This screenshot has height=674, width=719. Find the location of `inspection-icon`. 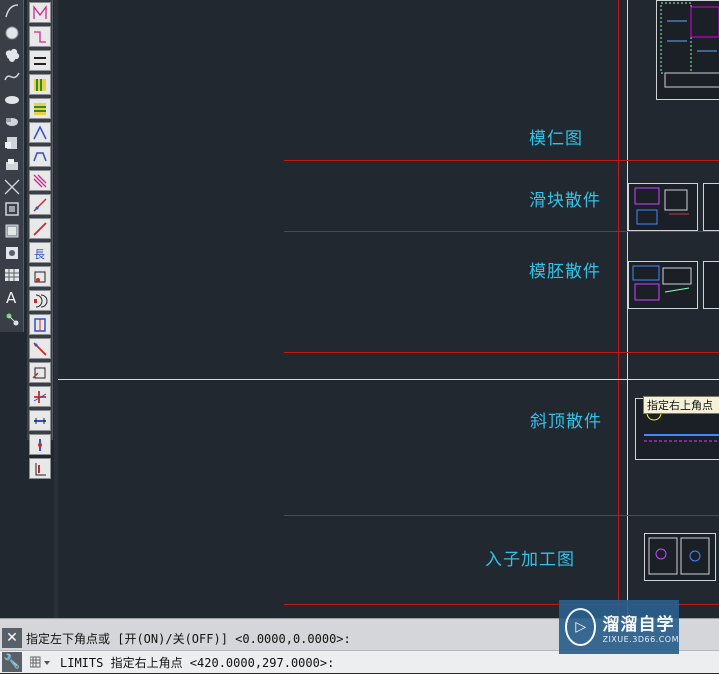

inspection-icon is located at coordinates (39, 372).